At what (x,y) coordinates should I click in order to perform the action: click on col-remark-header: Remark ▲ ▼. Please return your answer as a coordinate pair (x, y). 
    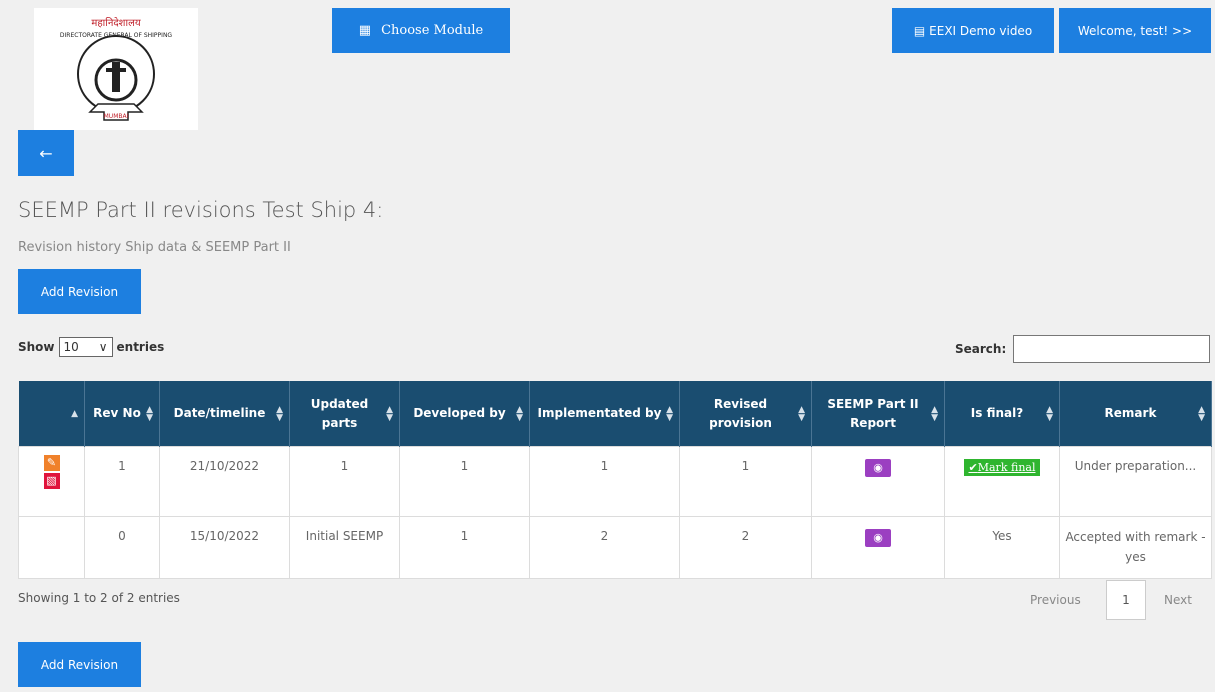
    Looking at the image, I should click on (1135, 414).